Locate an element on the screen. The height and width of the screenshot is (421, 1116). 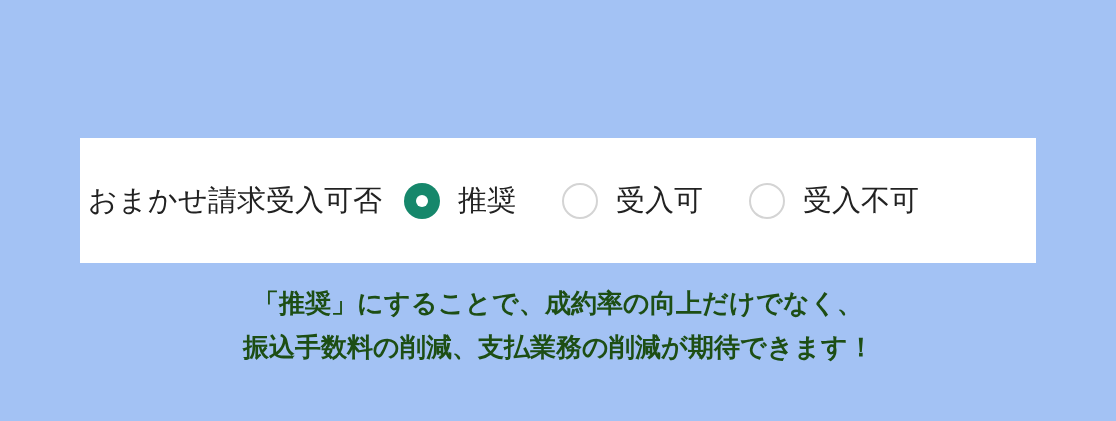
option-label: 推奨 is located at coordinates (487, 200).